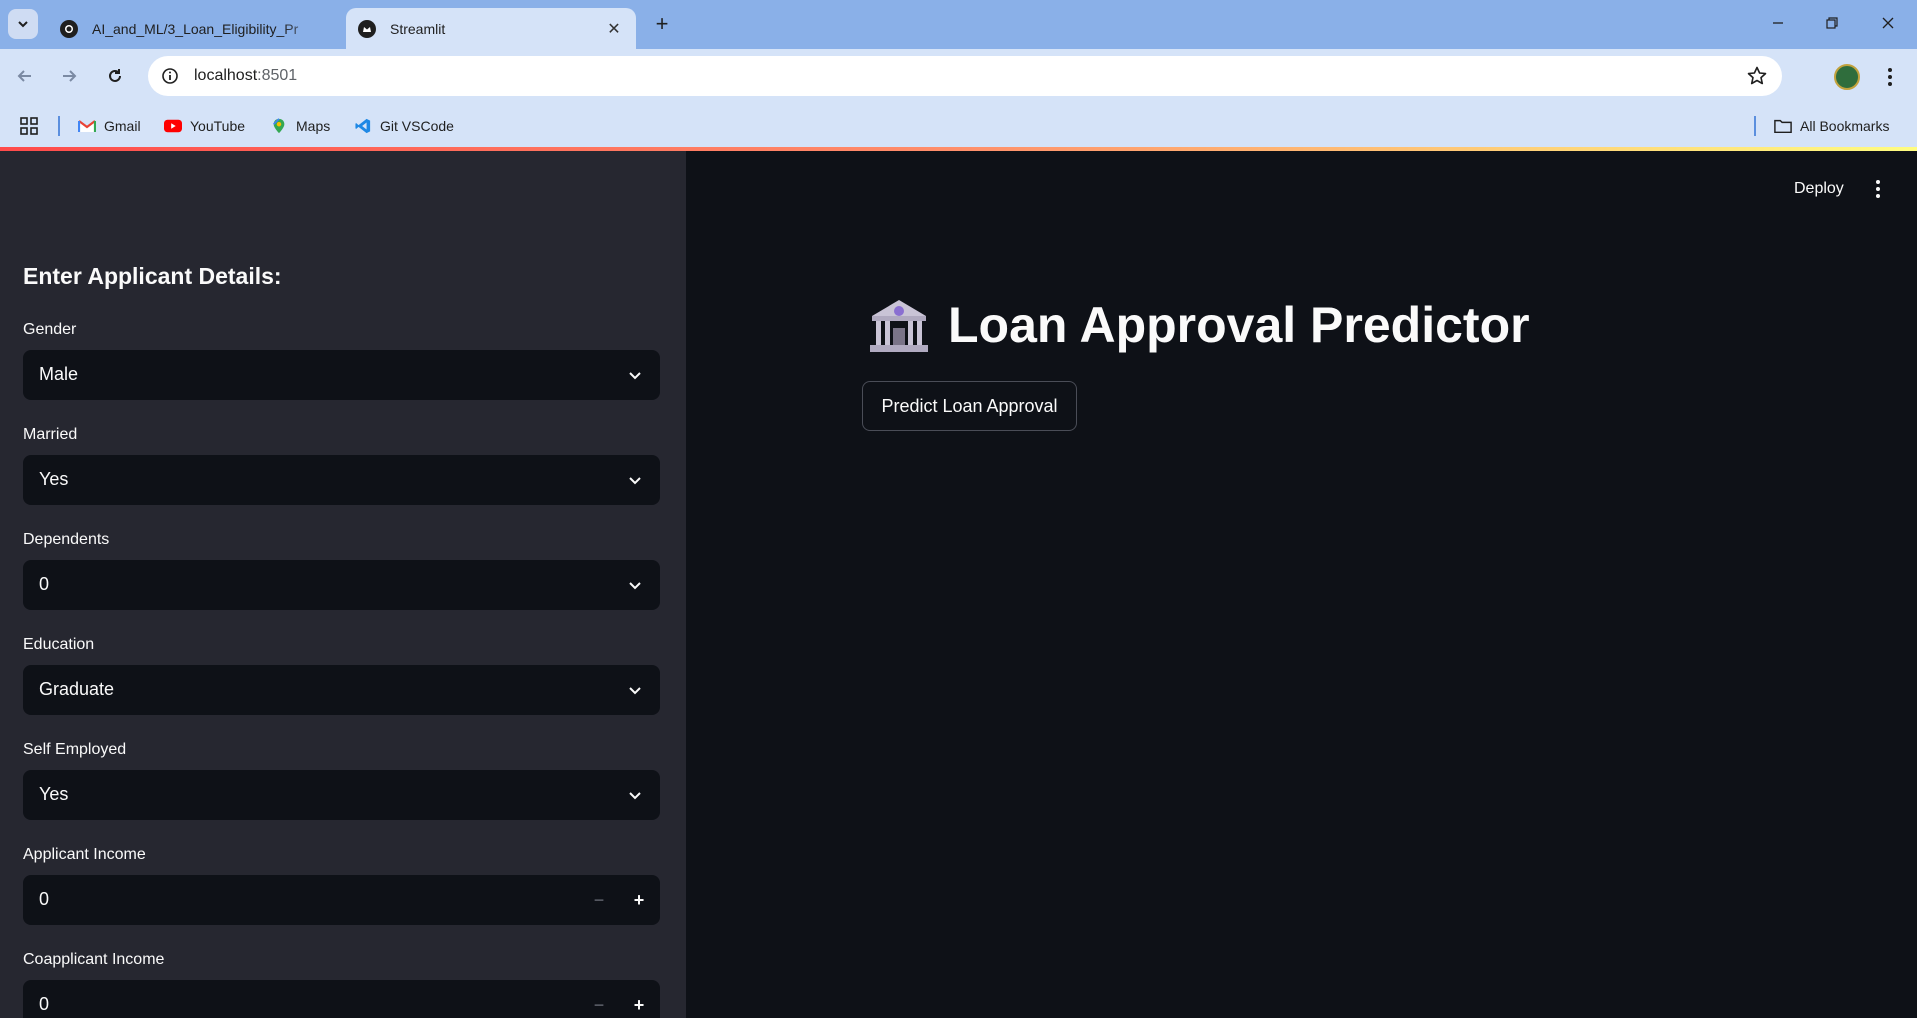 This screenshot has height=1018, width=1917. I want to click on minimize-icon, so click(1778, 23).